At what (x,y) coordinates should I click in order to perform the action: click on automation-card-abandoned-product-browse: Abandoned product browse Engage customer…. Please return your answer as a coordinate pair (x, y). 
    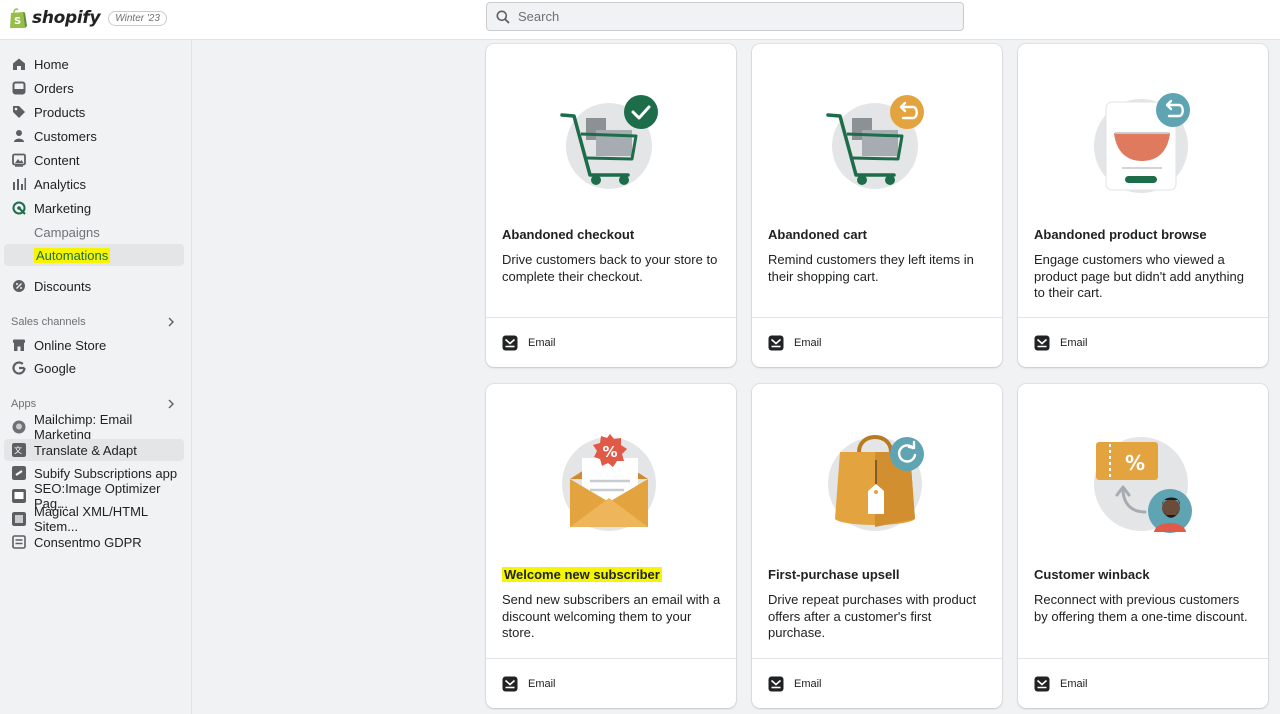
    Looking at the image, I should click on (1143, 205).